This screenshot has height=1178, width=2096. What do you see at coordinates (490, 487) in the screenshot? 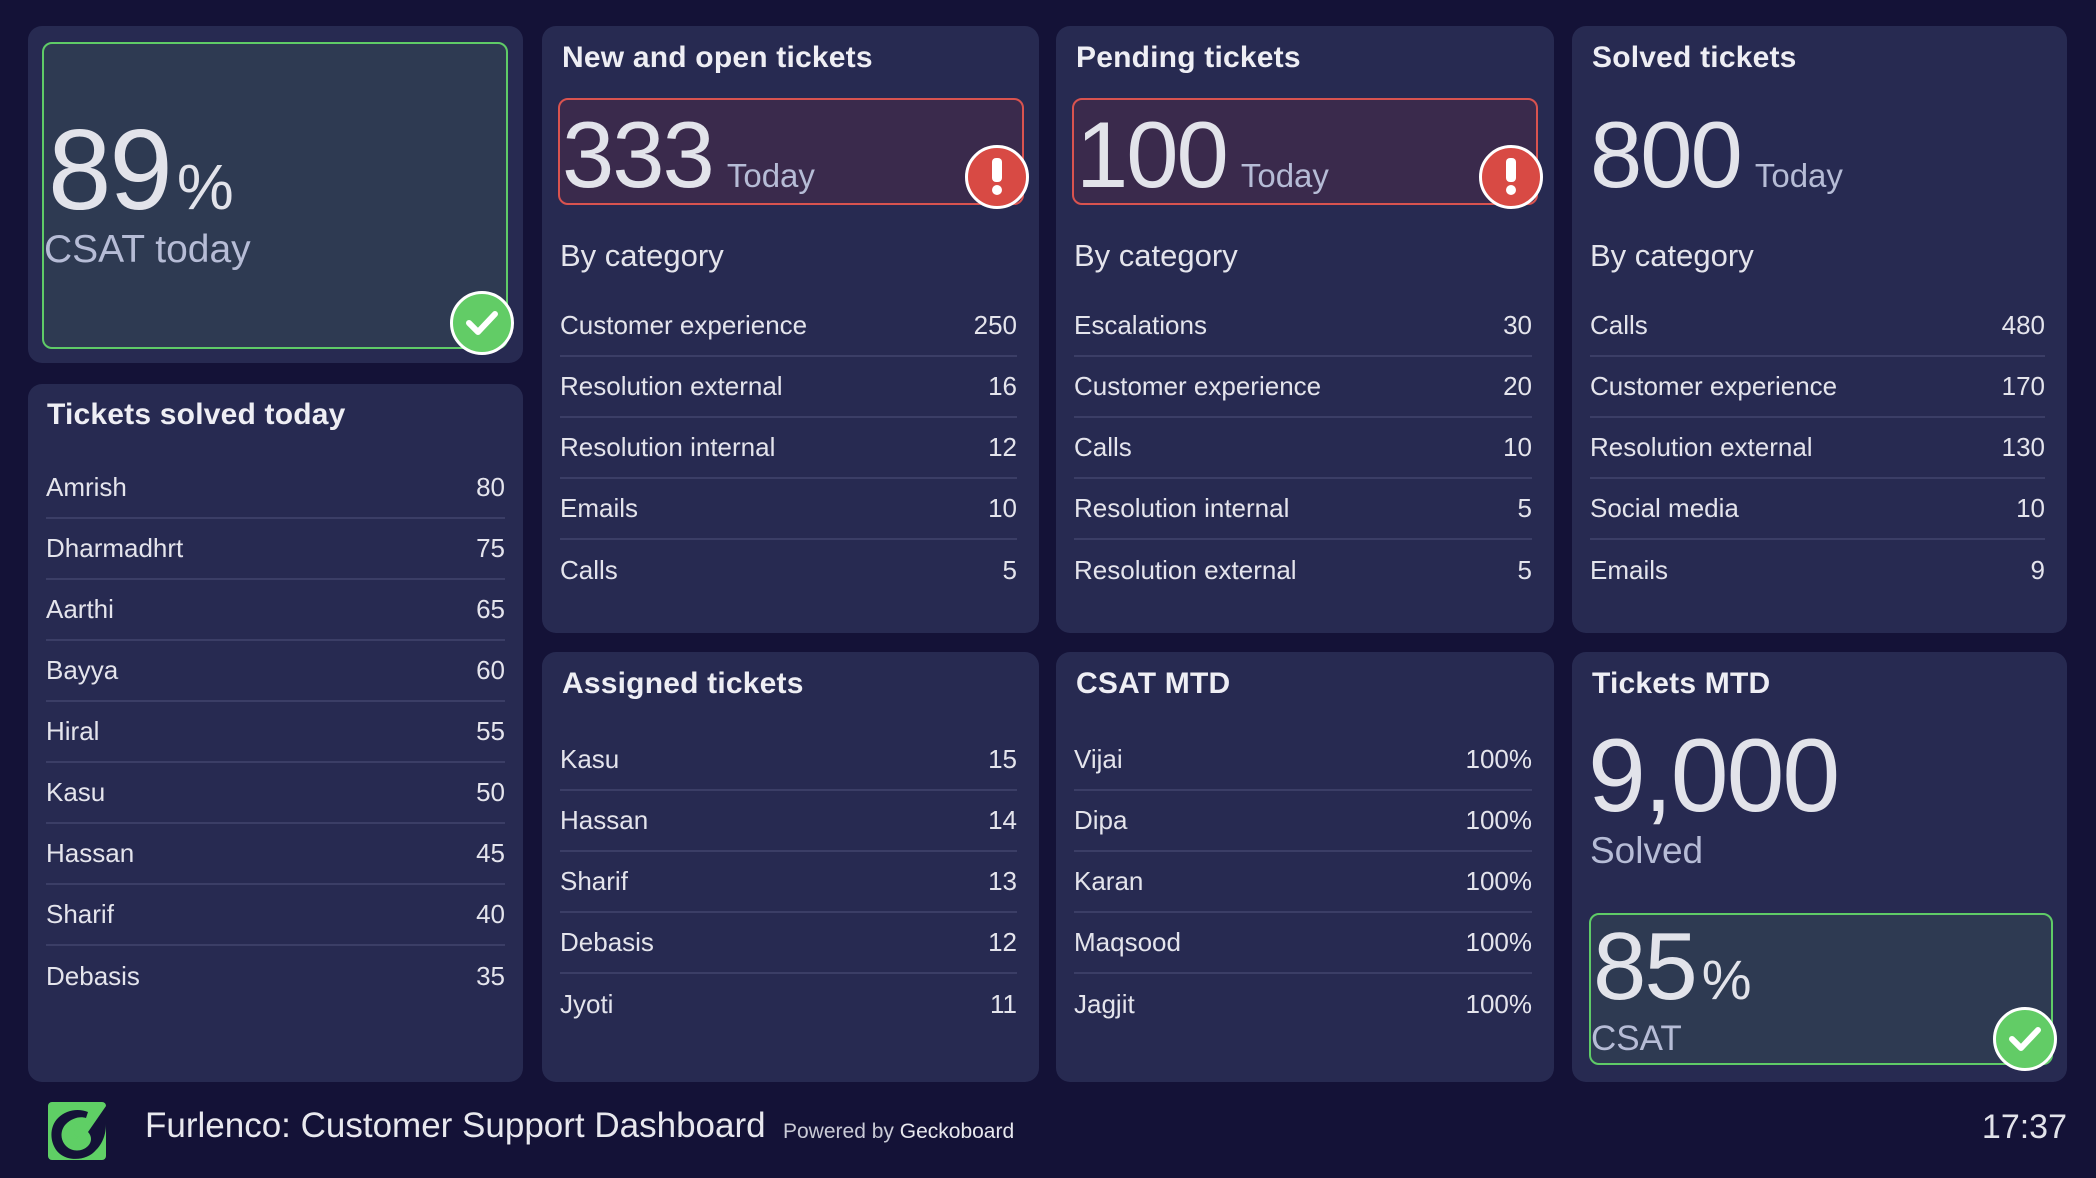
I see `row-value: 80` at bounding box center [490, 487].